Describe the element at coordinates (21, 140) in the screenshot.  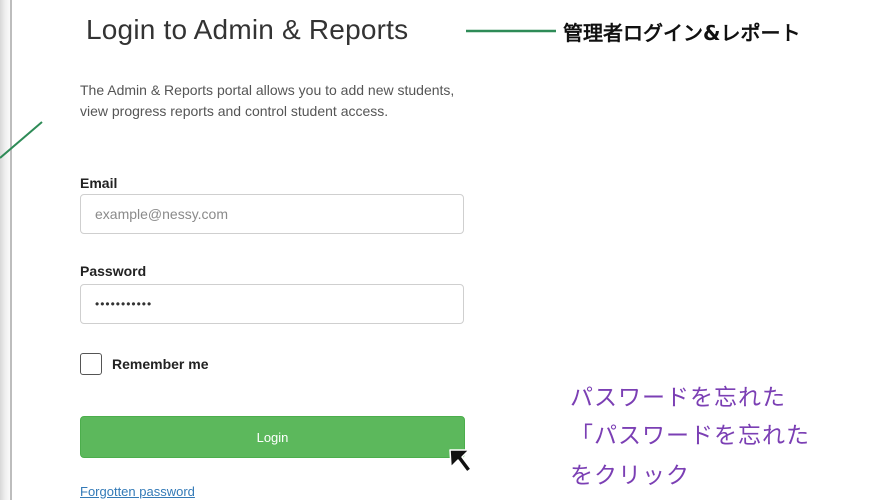
I see `description-callout-line` at that location.